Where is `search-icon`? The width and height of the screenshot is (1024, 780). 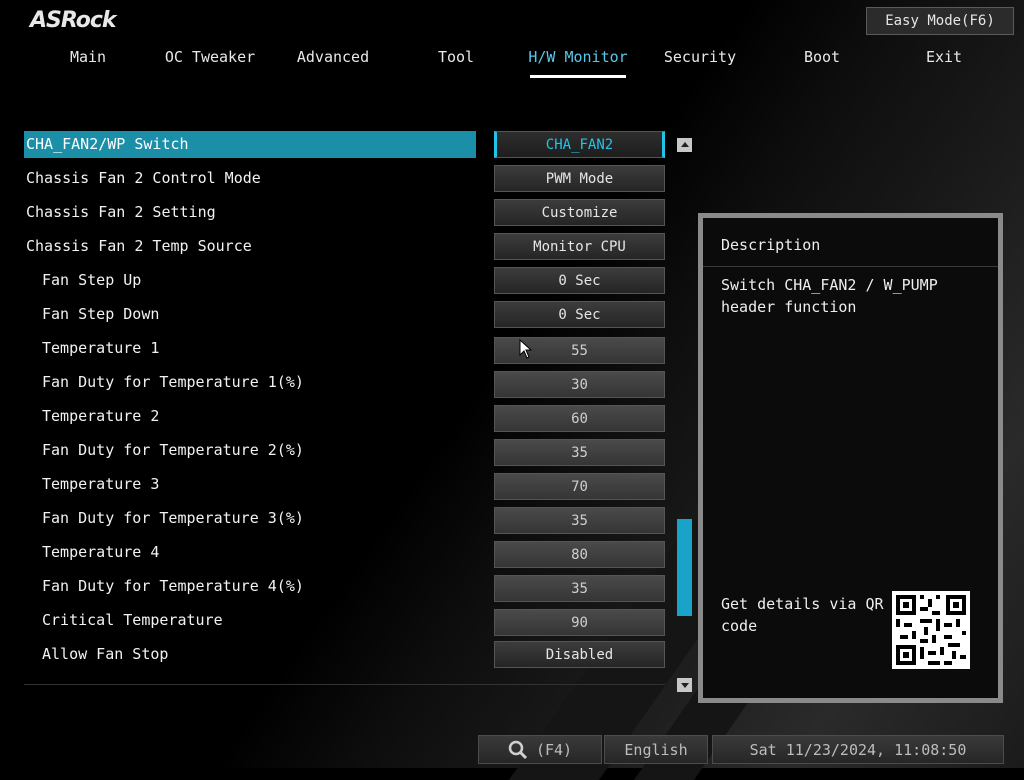
search-icon is located at coordinates (518, 750).